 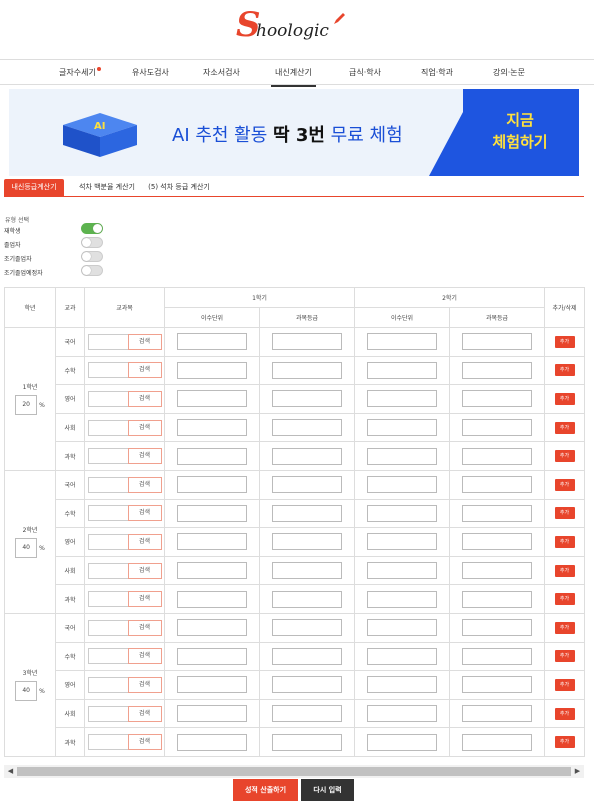 I want to click on banner-cta: 지금 체험하기, so click(x=520, y=131).